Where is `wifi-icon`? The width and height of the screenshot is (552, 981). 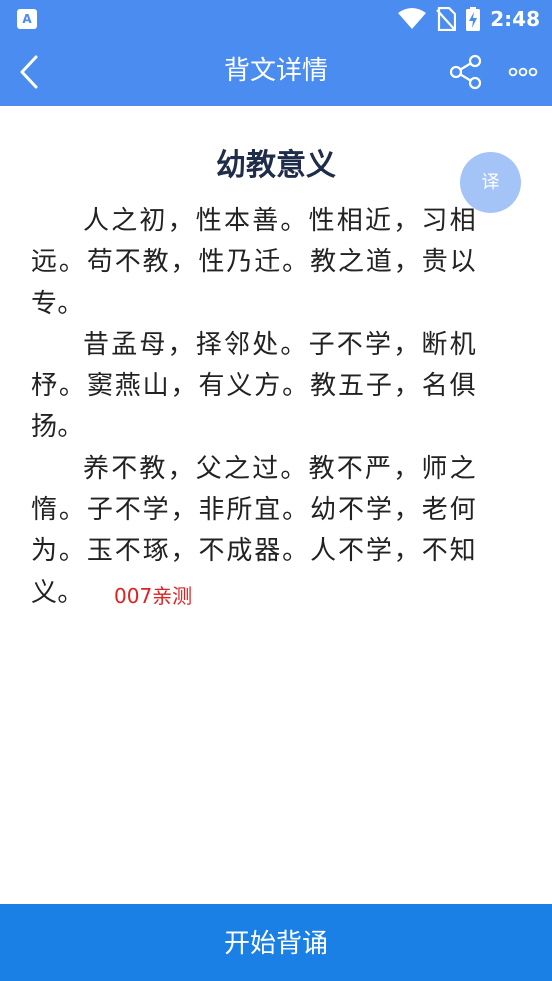 wifi-icon is located at coordinates (412, 18).